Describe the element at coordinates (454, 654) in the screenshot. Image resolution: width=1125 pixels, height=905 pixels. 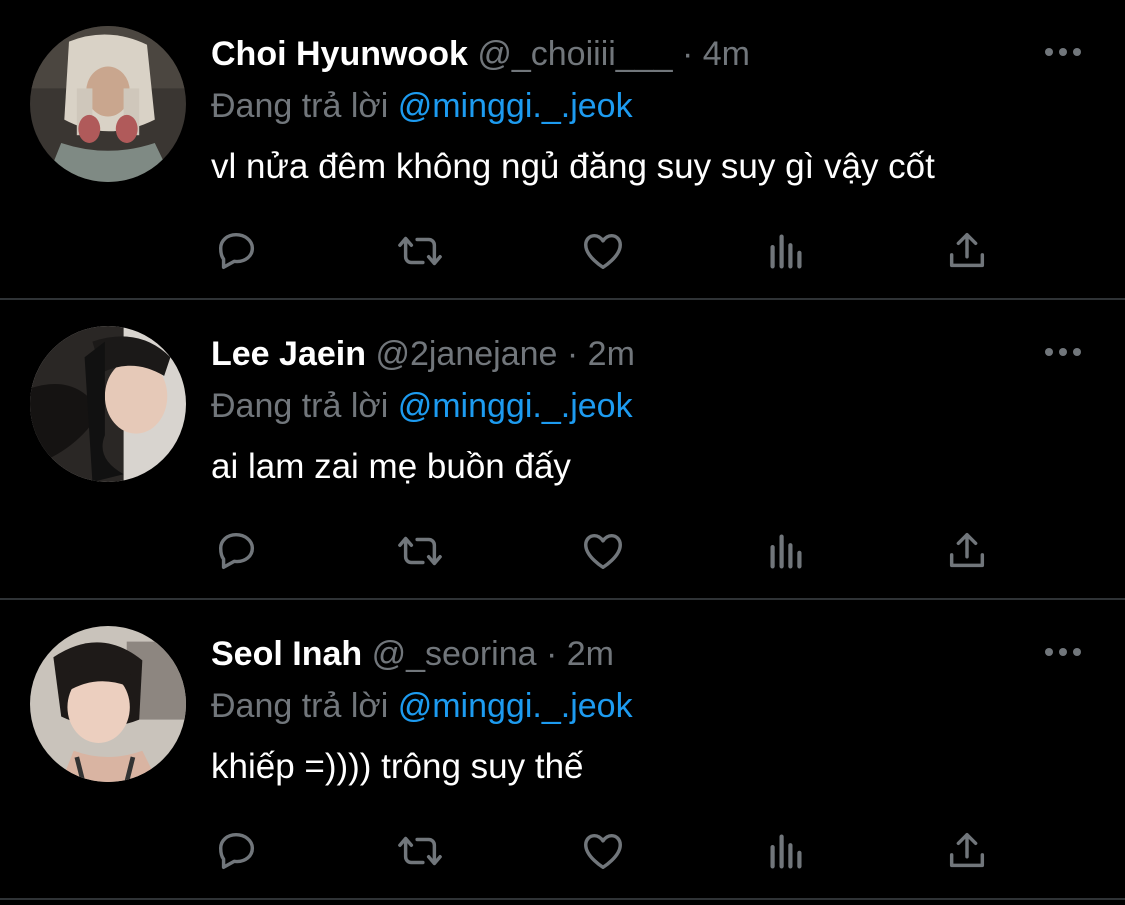
I see `user-handle: @_seorina` at that location.